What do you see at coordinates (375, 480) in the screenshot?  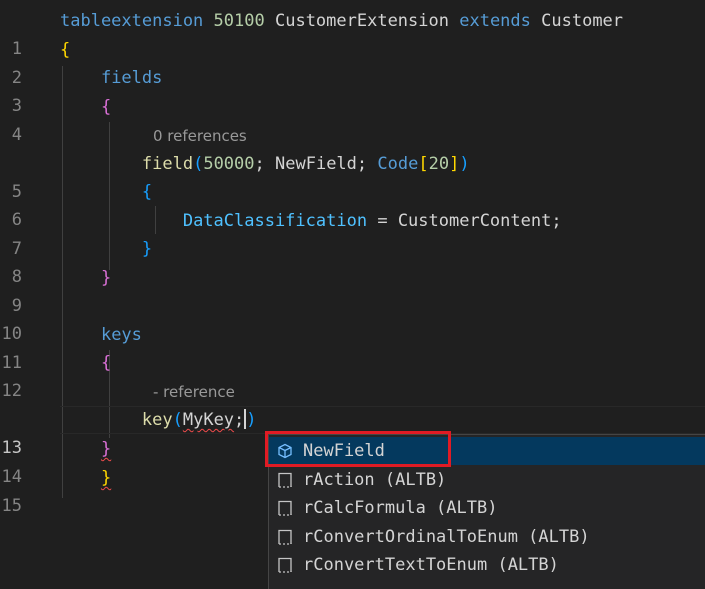 I see `suggestion-label: rAction (ALTB)` at bounding box center [375, 480].